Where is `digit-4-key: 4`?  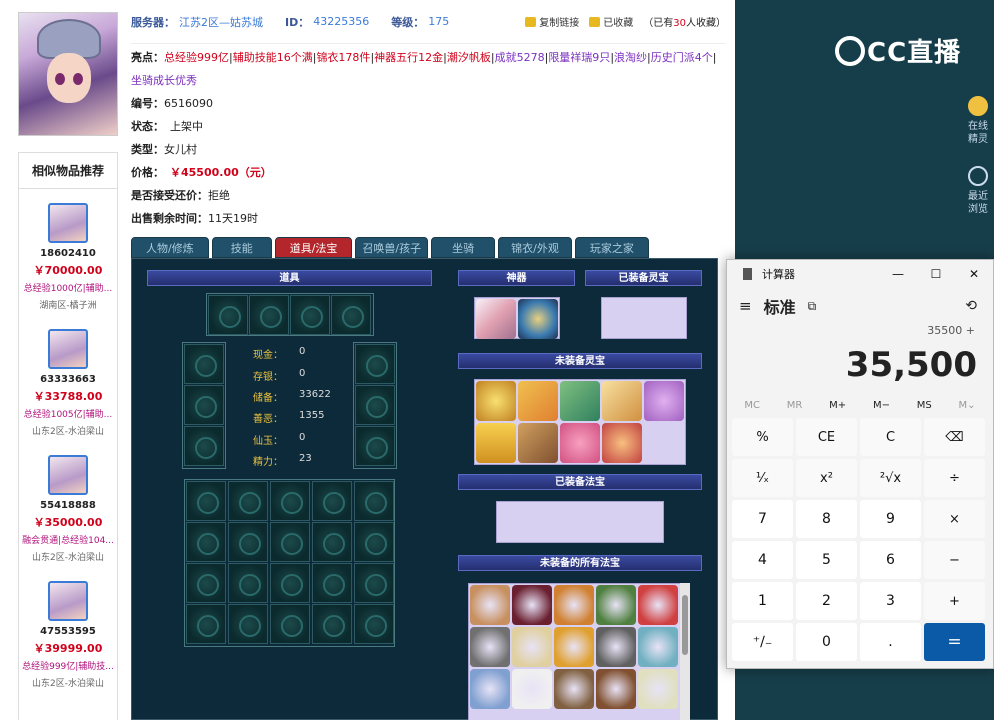 digit-4-key: 4 is located at coordinates (762, 560).